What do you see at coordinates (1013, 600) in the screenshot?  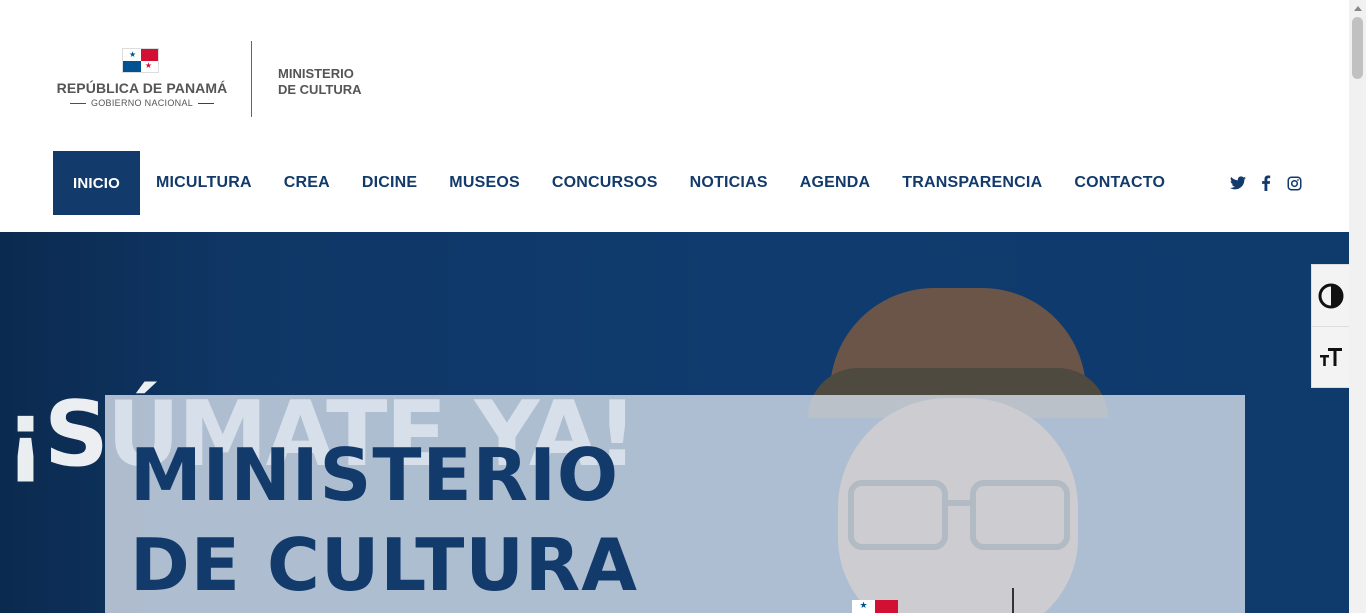 I see `mini-divider` at bounding box center [1013, 600].